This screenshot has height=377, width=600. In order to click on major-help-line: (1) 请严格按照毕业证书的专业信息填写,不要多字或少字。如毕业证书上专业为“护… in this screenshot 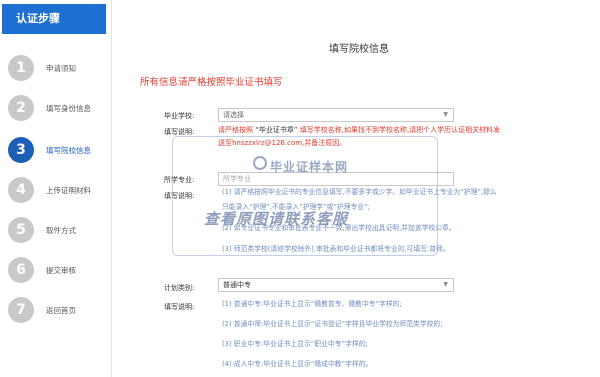, I will do `click(359, 192)`.